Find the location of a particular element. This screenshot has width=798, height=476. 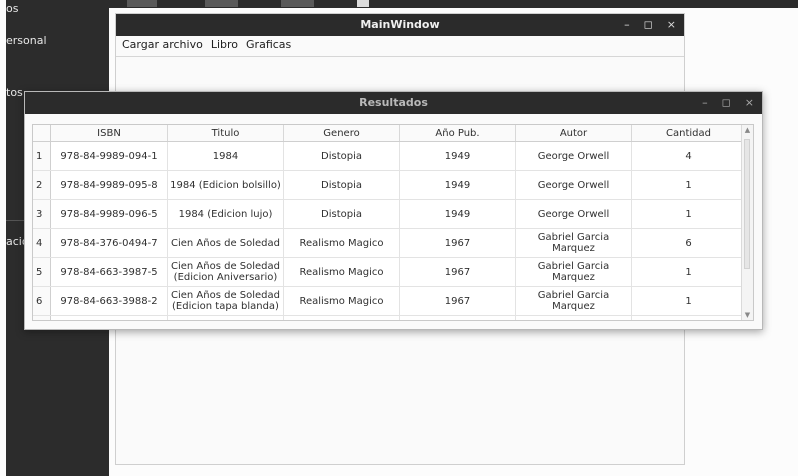

cell-cantidad is located at coordinates (688, 317).